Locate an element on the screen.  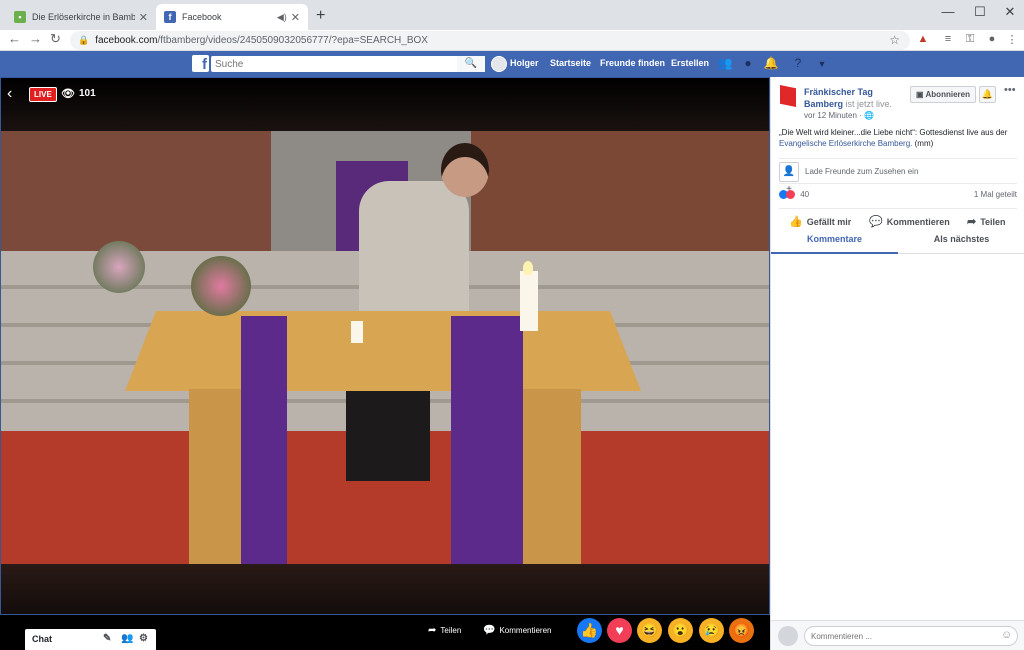
reaction-sad-icon: 😢 is located at coordinates (711, 630).